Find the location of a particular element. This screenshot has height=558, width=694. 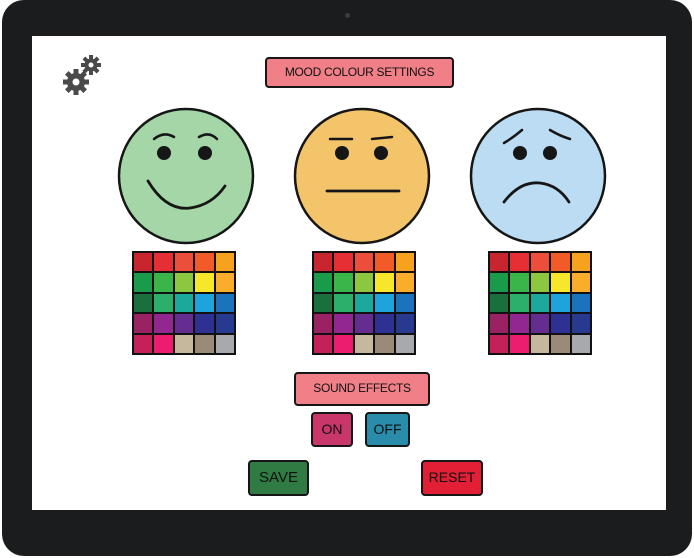

happy-colour-palette is located at coordinates (184, 303).